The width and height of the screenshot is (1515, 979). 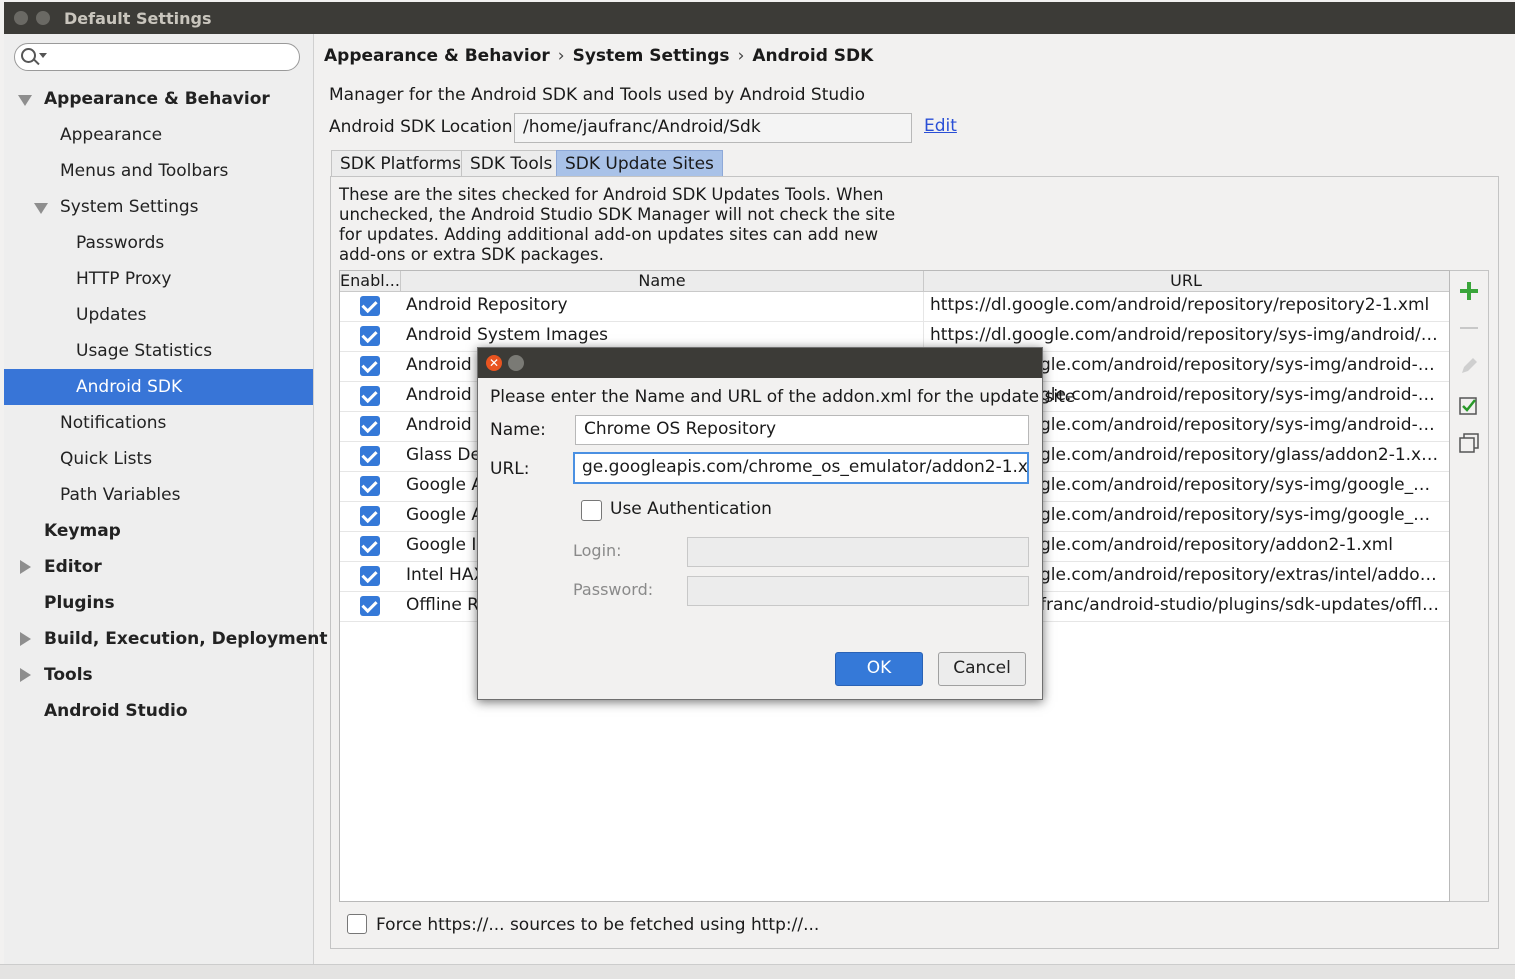 I want to click on url-label: URL:, so click(x=510, y=469).